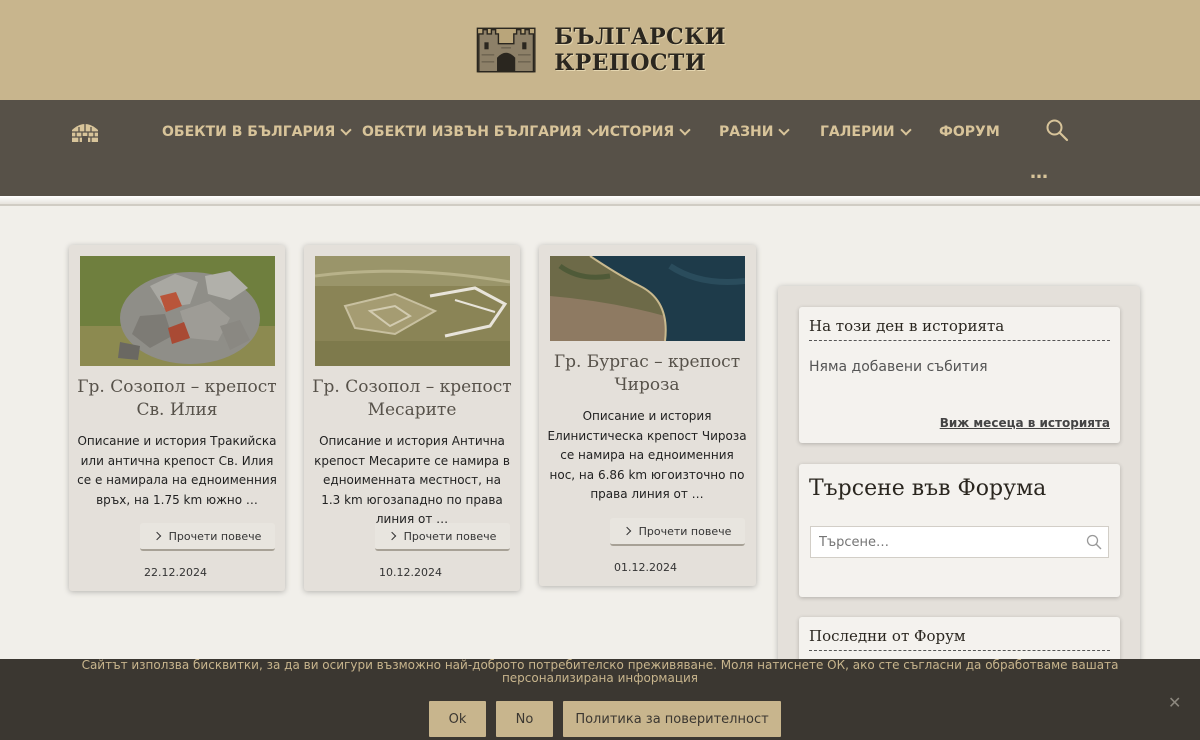 The height and width of the screenshot is (740, 1200). I want to click on nav-item-label: ГАЛЕРИИ, so click(857, 132).